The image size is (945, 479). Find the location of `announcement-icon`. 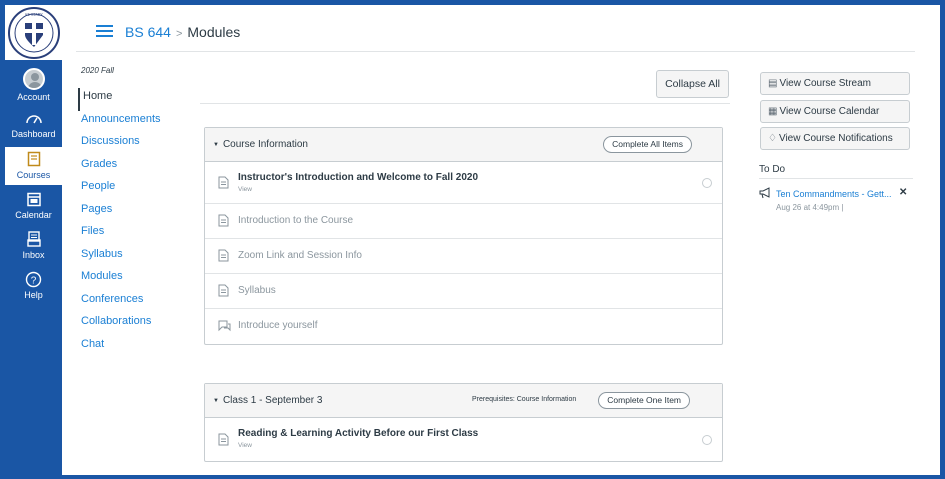

announcement-icon is located at coordinates (765, 194).